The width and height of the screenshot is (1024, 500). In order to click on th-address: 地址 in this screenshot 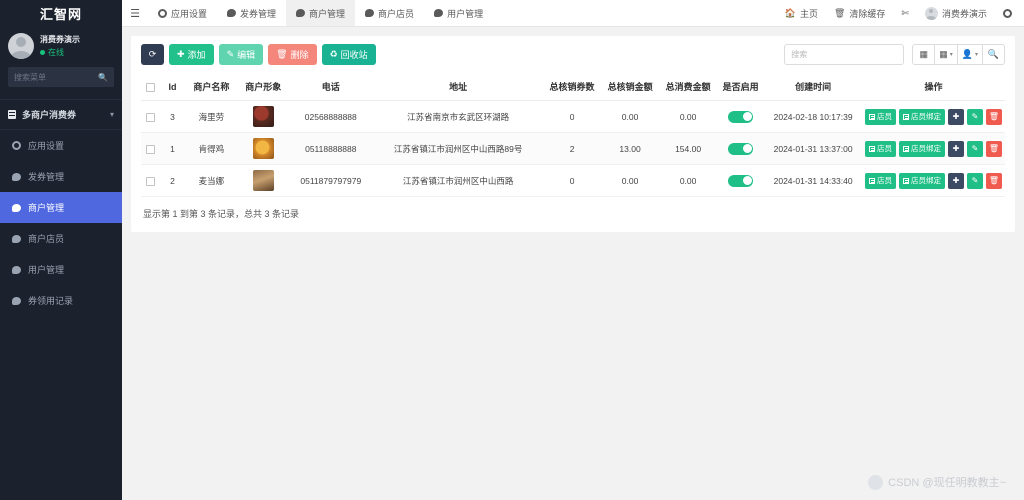, I will do `click(458, 87)`.